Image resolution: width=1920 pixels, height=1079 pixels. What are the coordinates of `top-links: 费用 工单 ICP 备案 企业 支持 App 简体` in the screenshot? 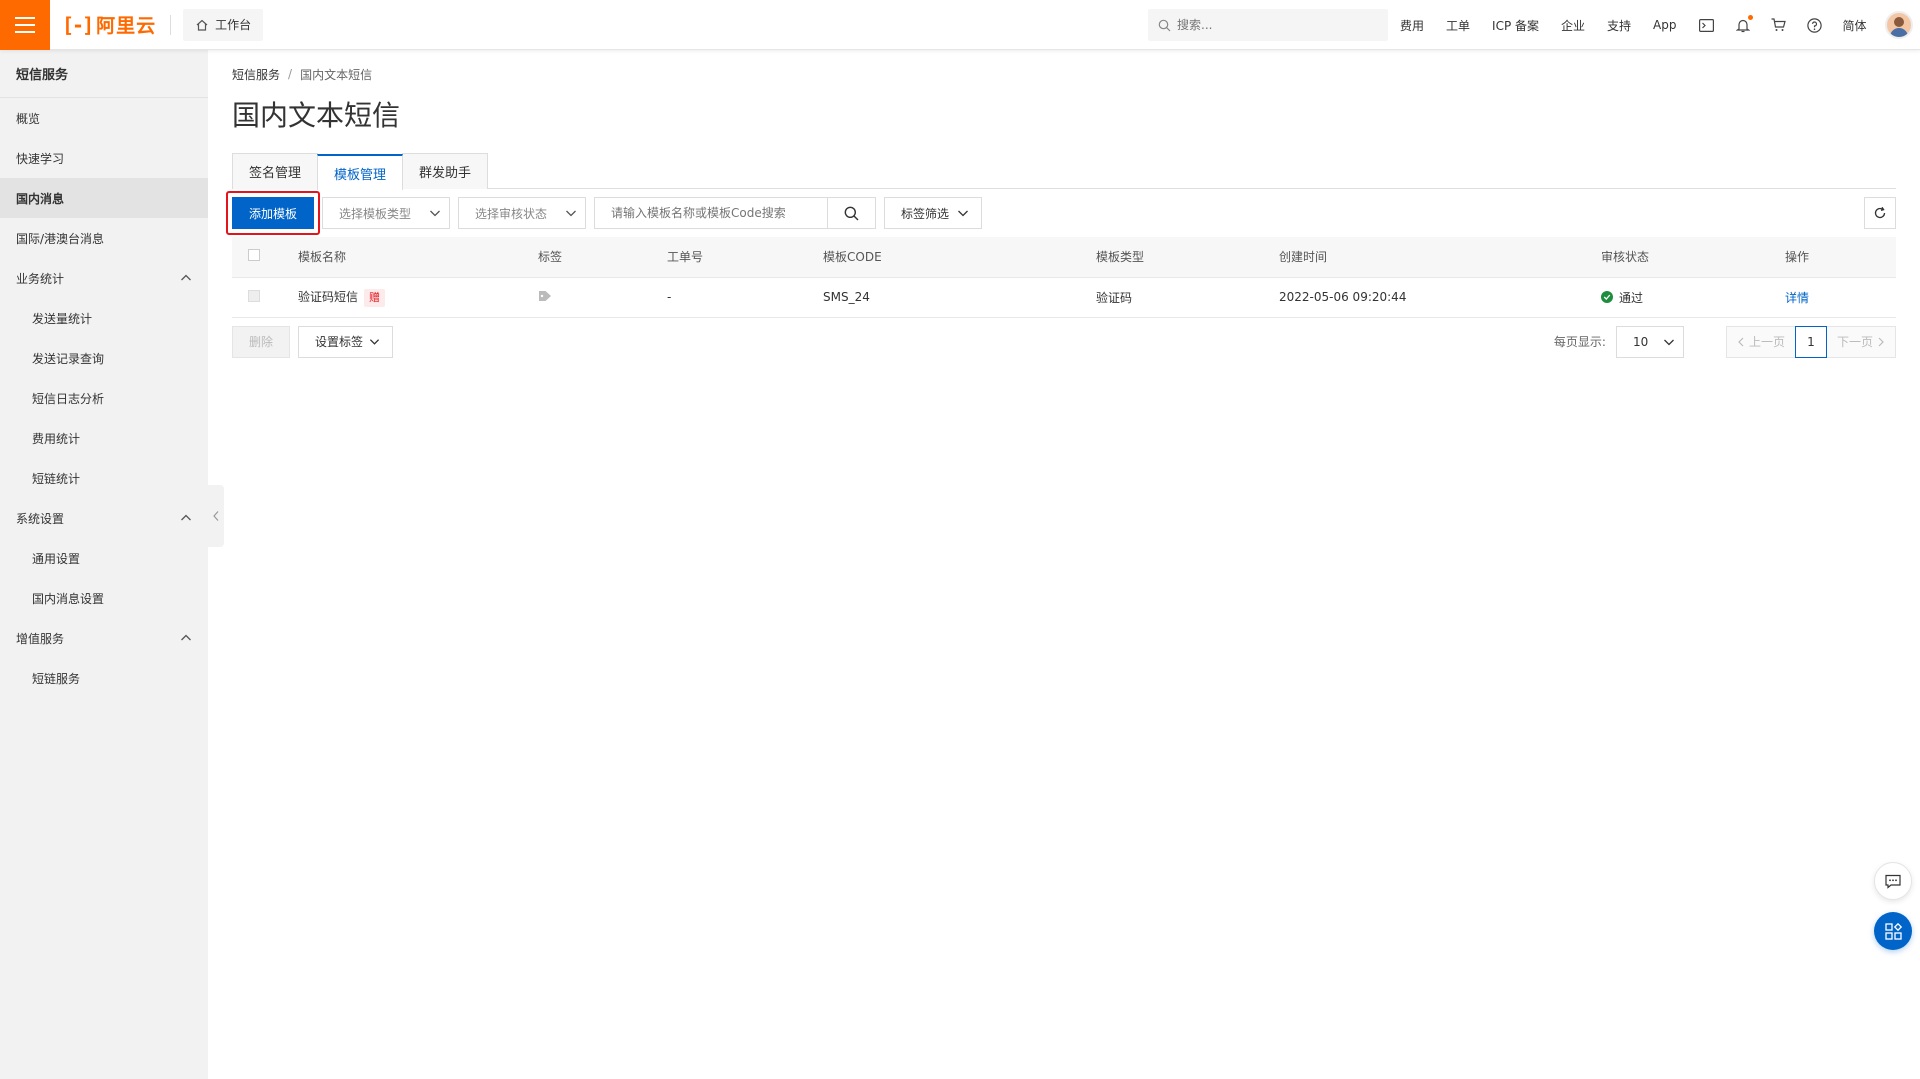 It's located at (1656, 25).